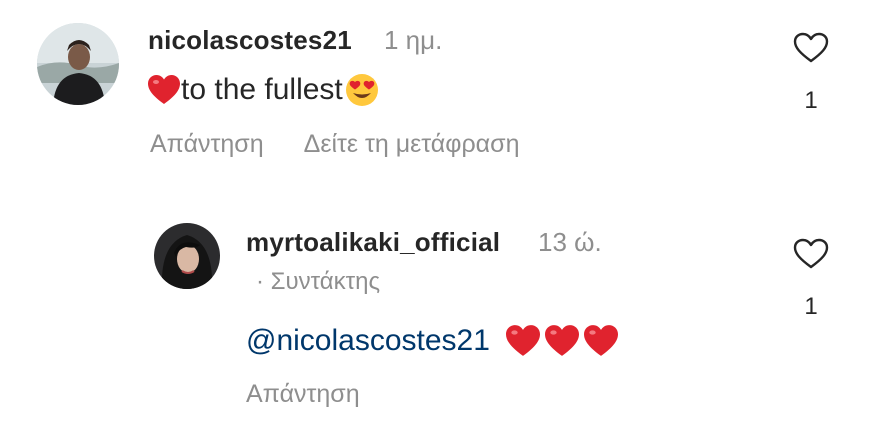  I want to click on comment-timestamp: 13 ώ., so click(570, 242).